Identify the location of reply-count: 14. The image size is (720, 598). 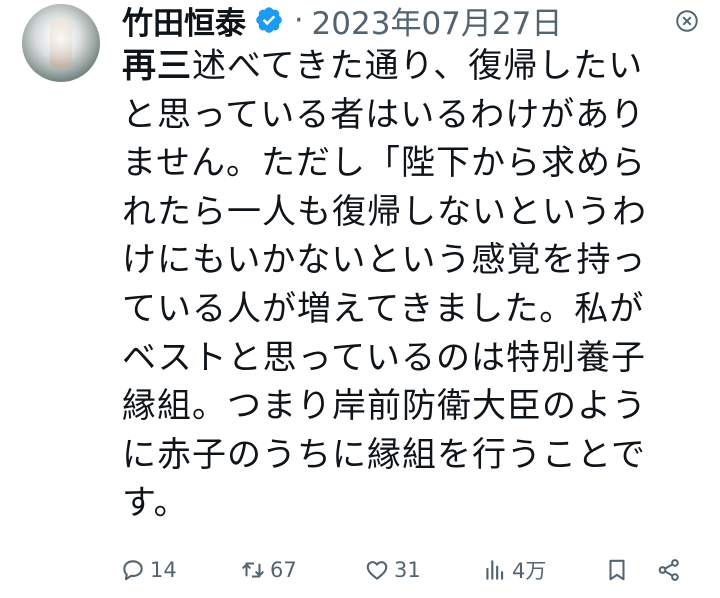
(163, 570).